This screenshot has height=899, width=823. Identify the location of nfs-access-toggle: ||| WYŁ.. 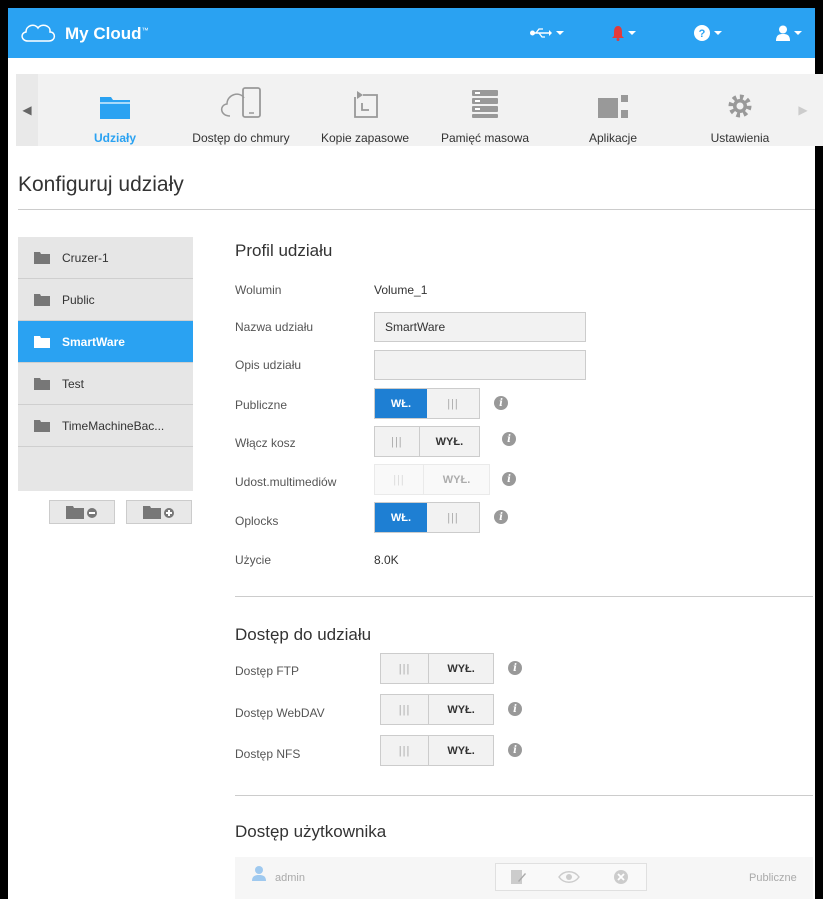
(437, 750).